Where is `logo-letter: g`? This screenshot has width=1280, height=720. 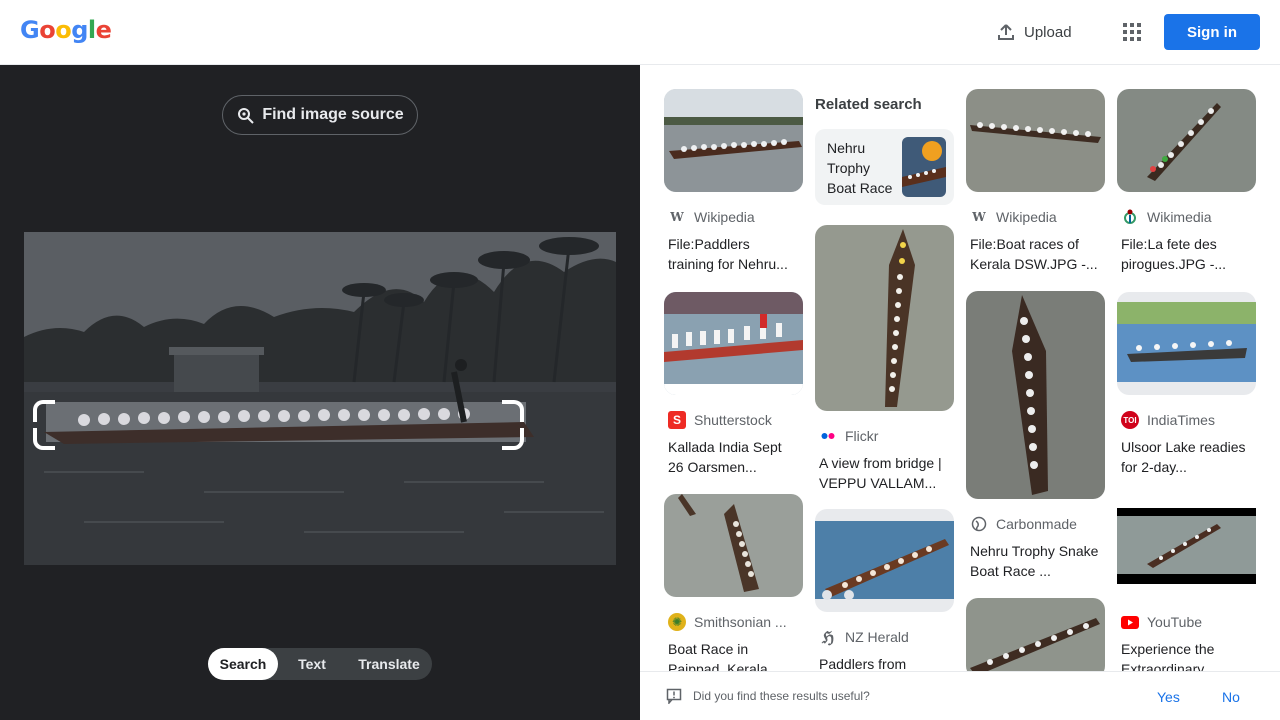
logo-letter: g is located at coordinates (79, 30).